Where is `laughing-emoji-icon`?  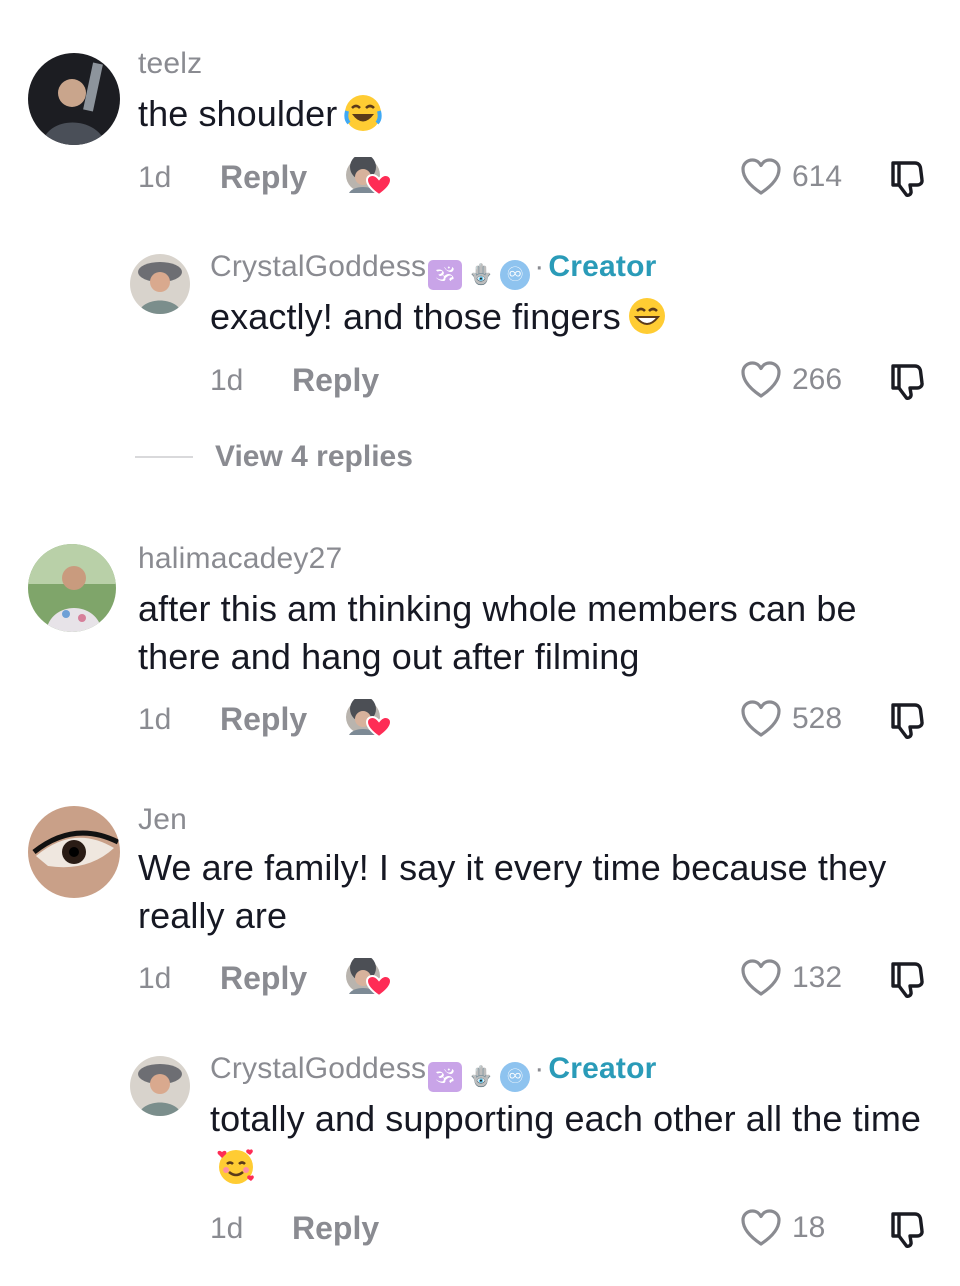
laughing-emoji-icon is located at coordinates (363, 113).